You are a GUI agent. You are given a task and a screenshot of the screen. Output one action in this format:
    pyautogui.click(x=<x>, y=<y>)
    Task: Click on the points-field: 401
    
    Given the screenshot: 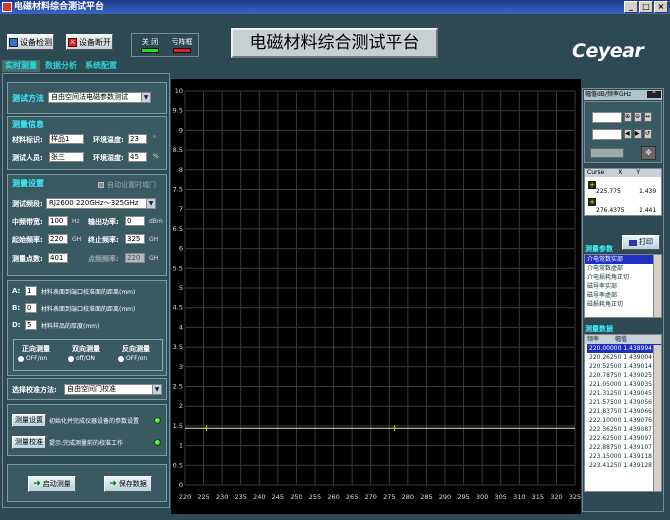 What is the action you would take?
    pyautogui.click(x=58, y=258)
    